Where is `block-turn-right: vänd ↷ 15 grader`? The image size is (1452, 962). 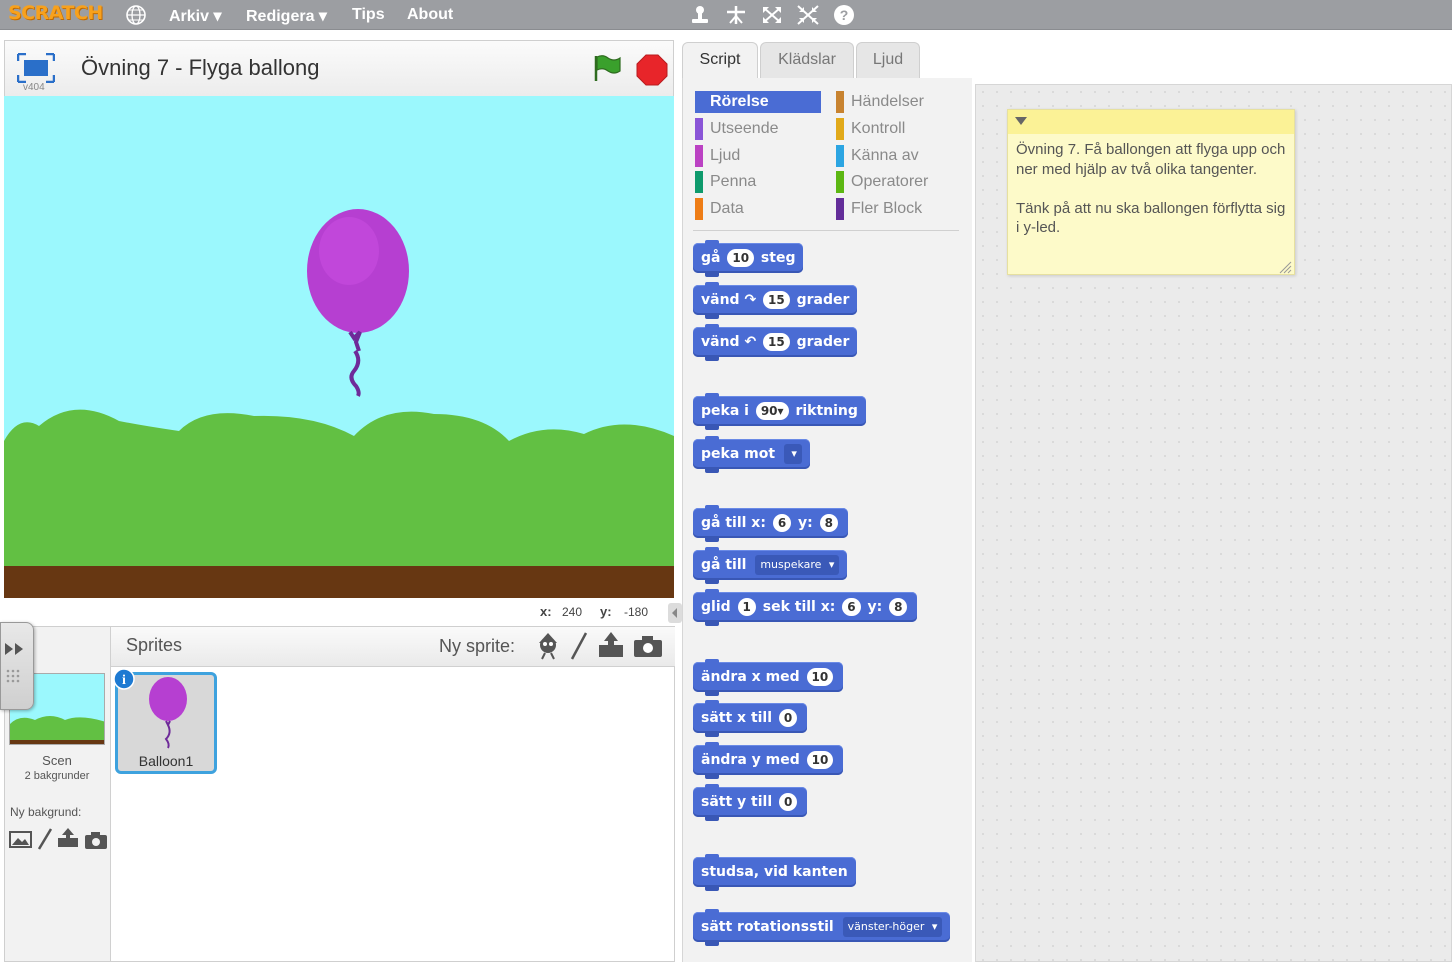 block-turn-right: vänd ↷ 15 grader is located at coordinates (775, 300).